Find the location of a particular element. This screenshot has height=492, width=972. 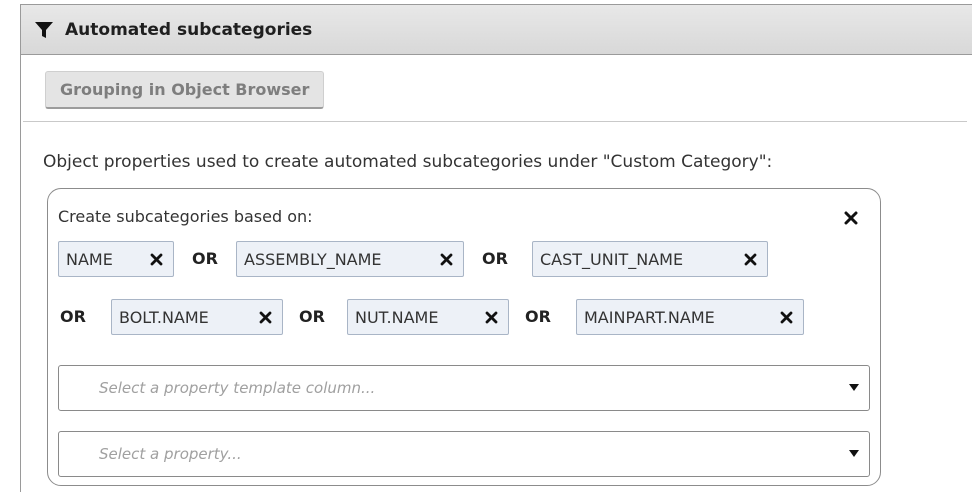

grouping-in-object-browser-button: Grouping in Object Browser is located at coordinates (185, 90).